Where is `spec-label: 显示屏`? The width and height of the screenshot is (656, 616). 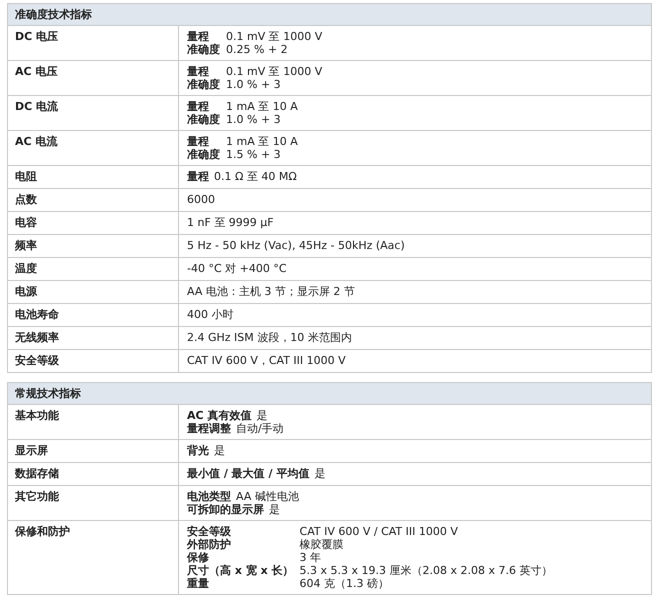 spec-label: 显示屏 is located at coordinates (93, 451).